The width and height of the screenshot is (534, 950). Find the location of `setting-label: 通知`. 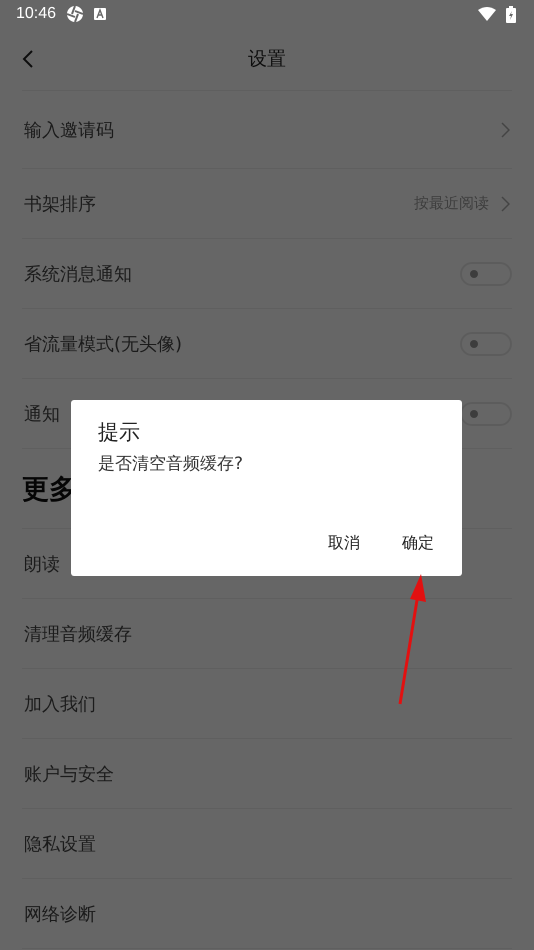

setting-label: 通知 is located at coordinates (42, 414).